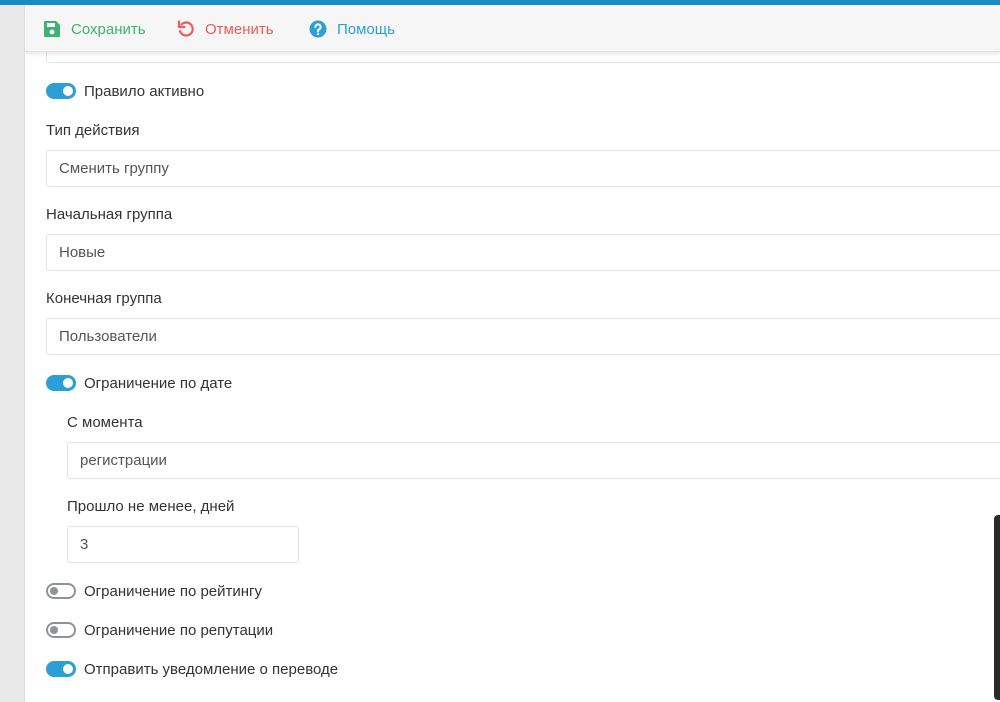 The width and height of the screenshot is (1000, 702). What do you see at coordinates (366, 29) in the screenshot?
I see `help-label: Помощь` at bounding box center [366, 29].